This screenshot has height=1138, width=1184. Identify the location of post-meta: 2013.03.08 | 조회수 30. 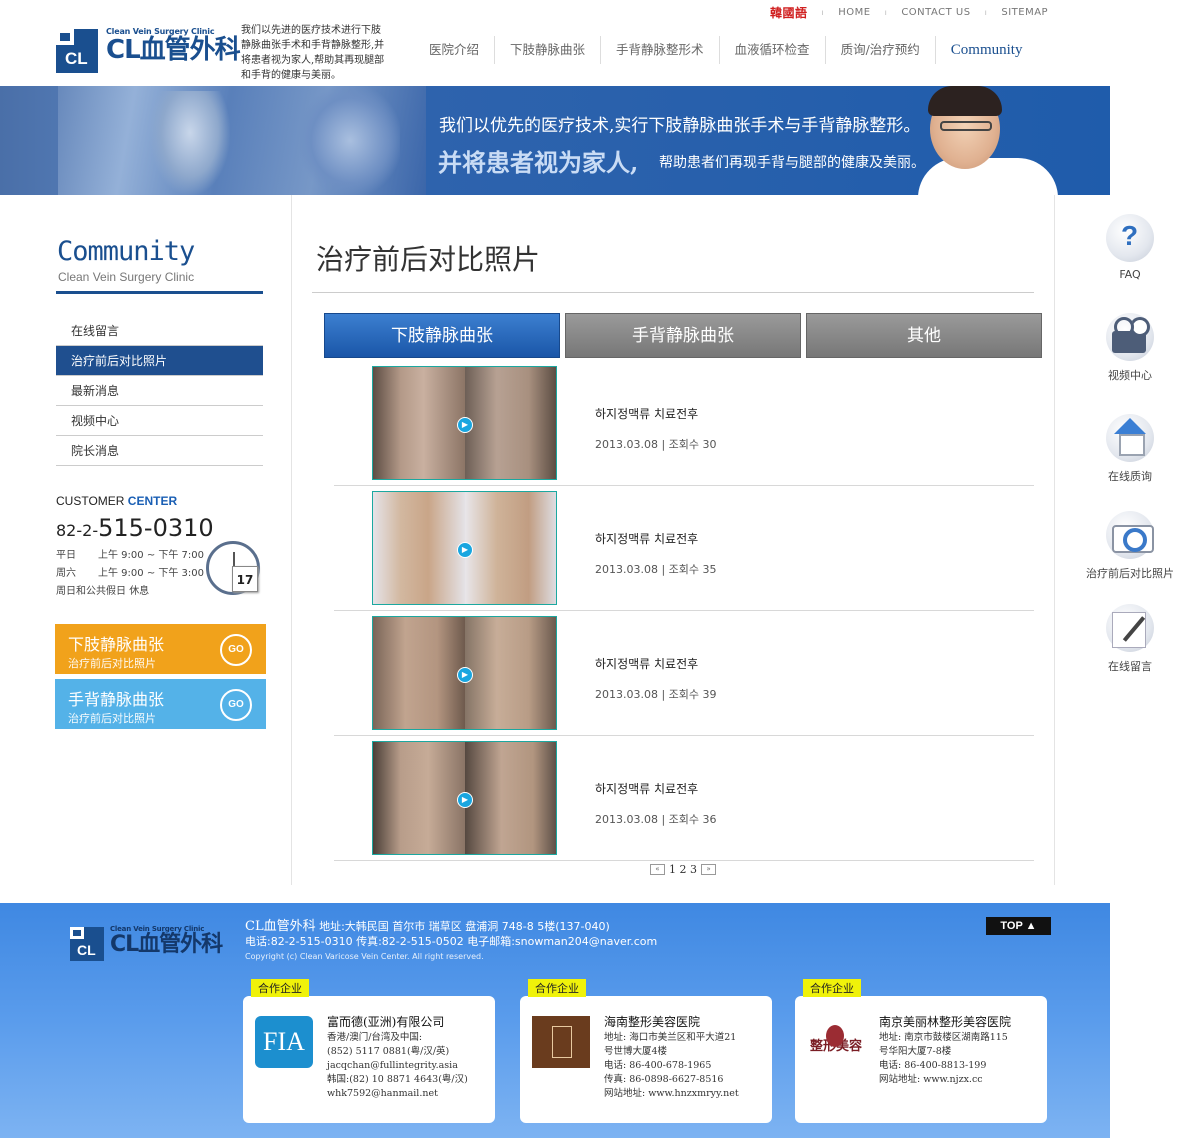
(656, 444).